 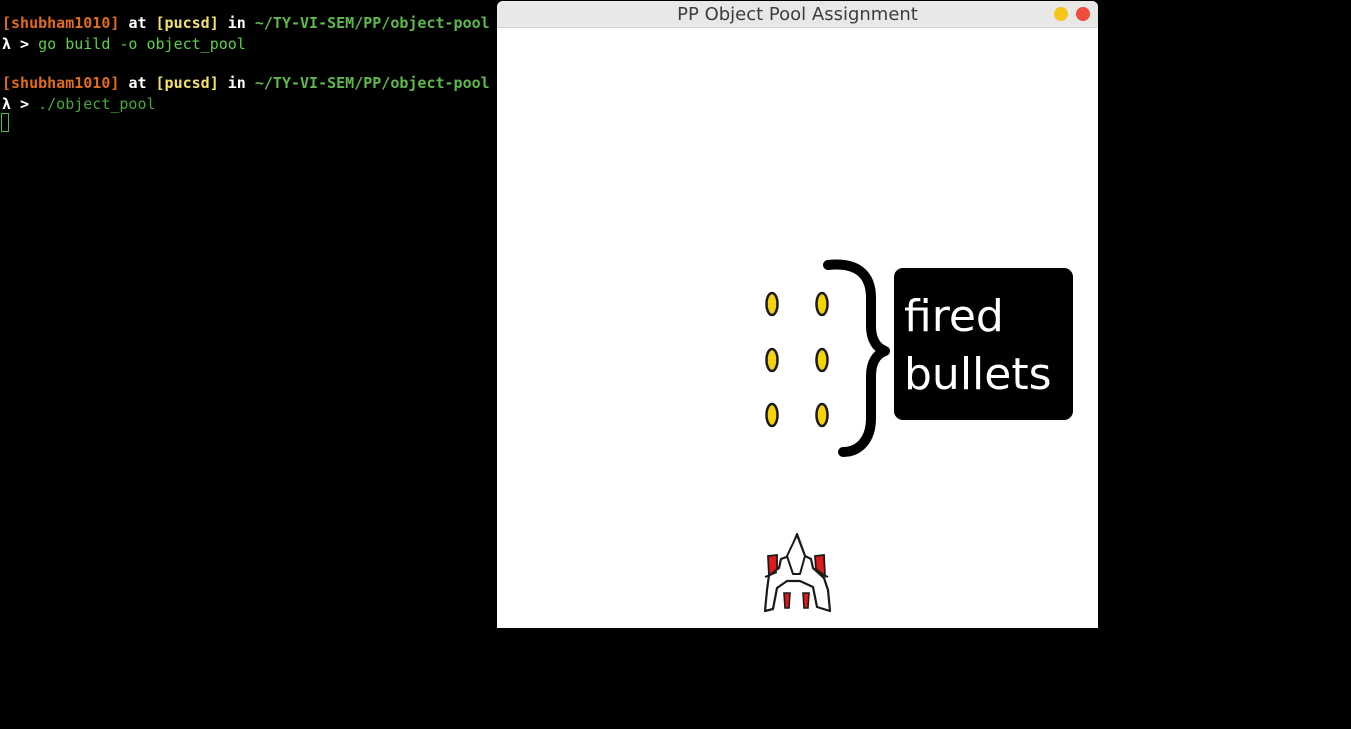 I want to click on callout-line-1: fired, so click(x=954, y=316).